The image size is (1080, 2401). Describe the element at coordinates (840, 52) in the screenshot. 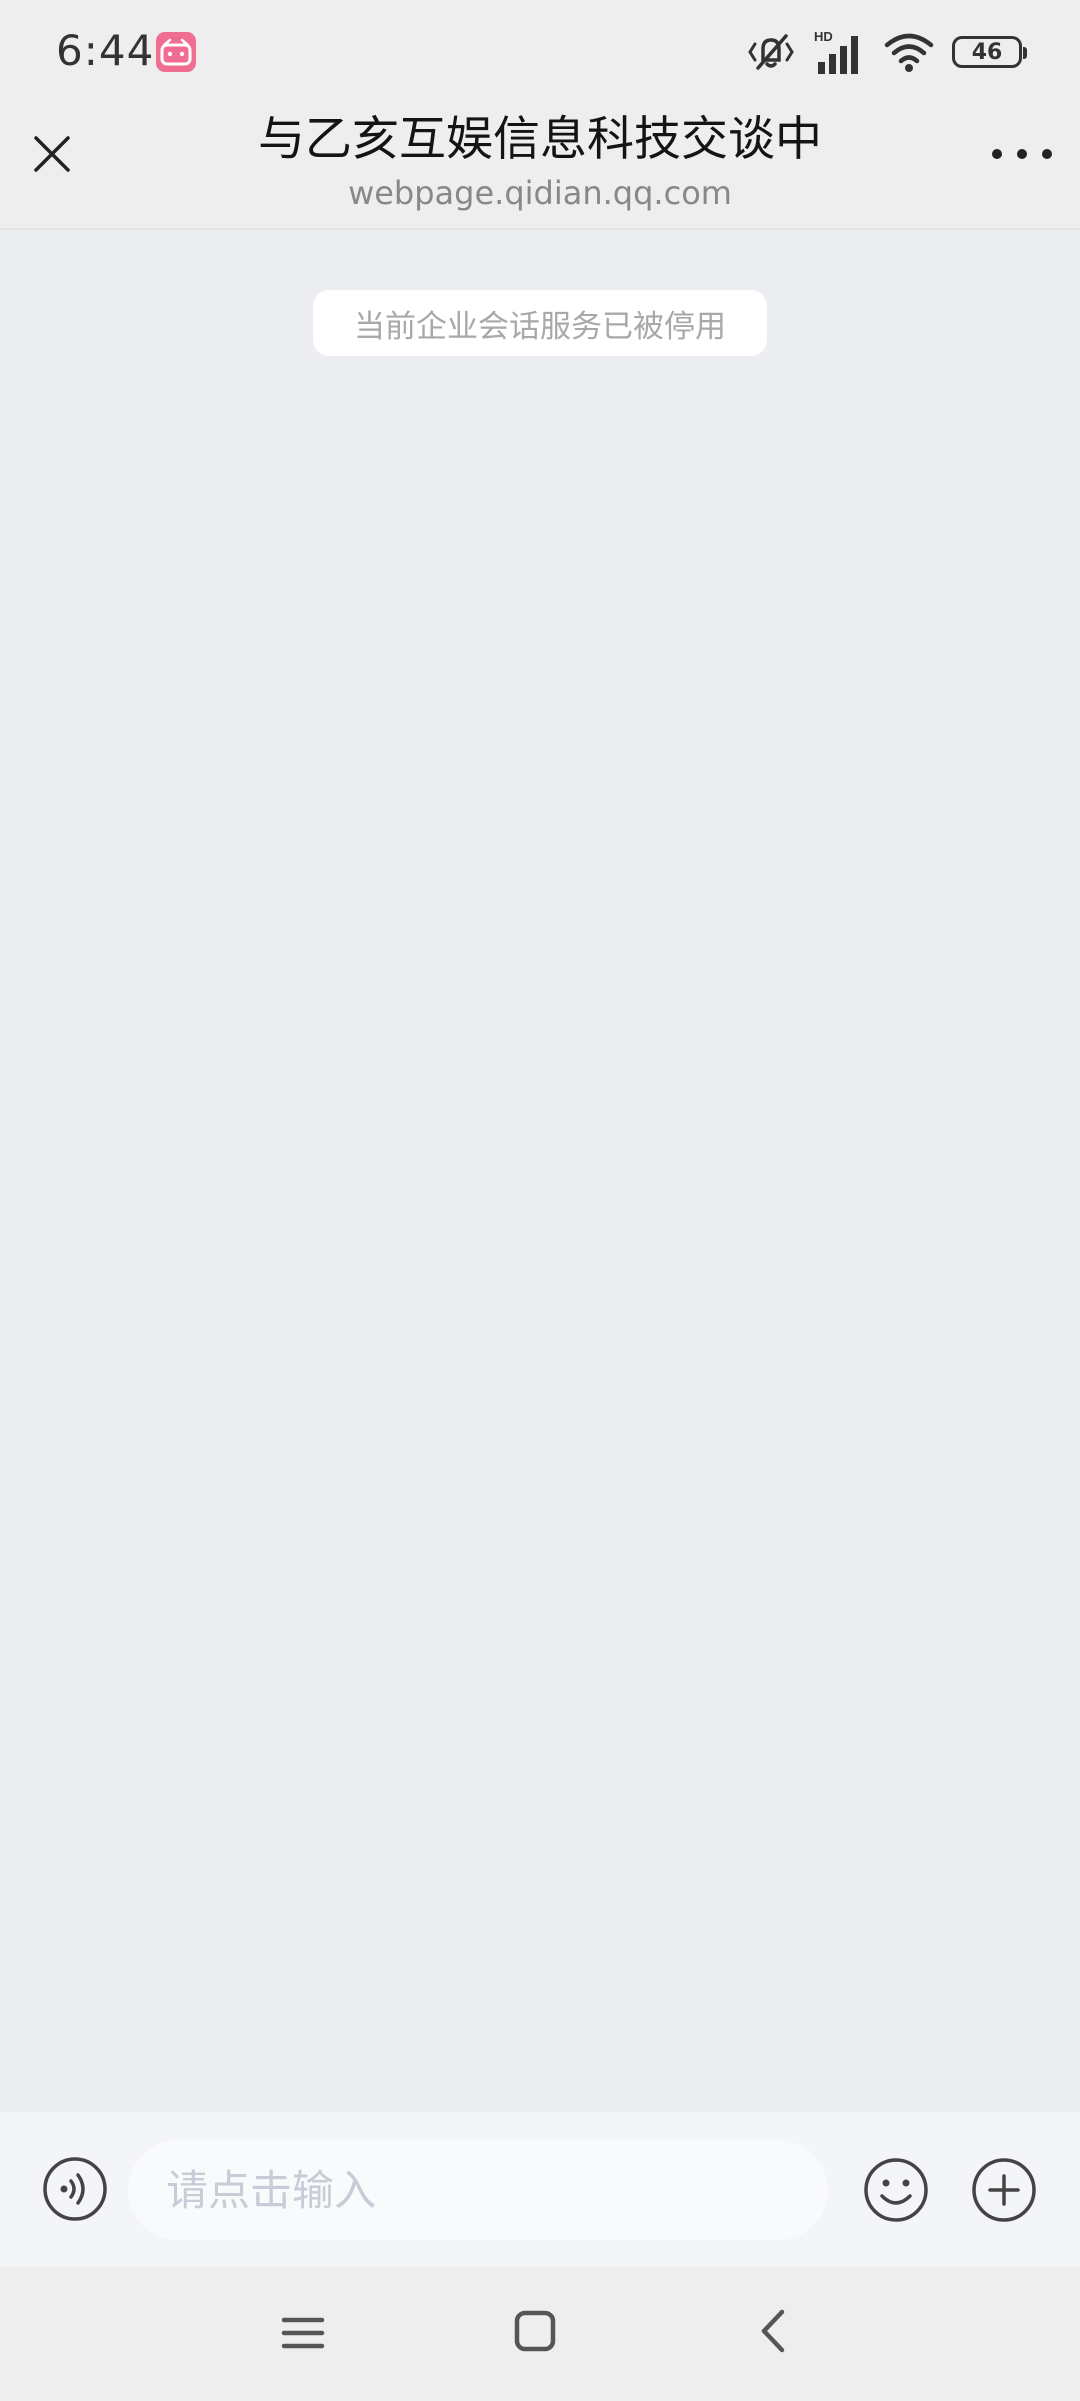

I see `signal-icon: HD` at that location.